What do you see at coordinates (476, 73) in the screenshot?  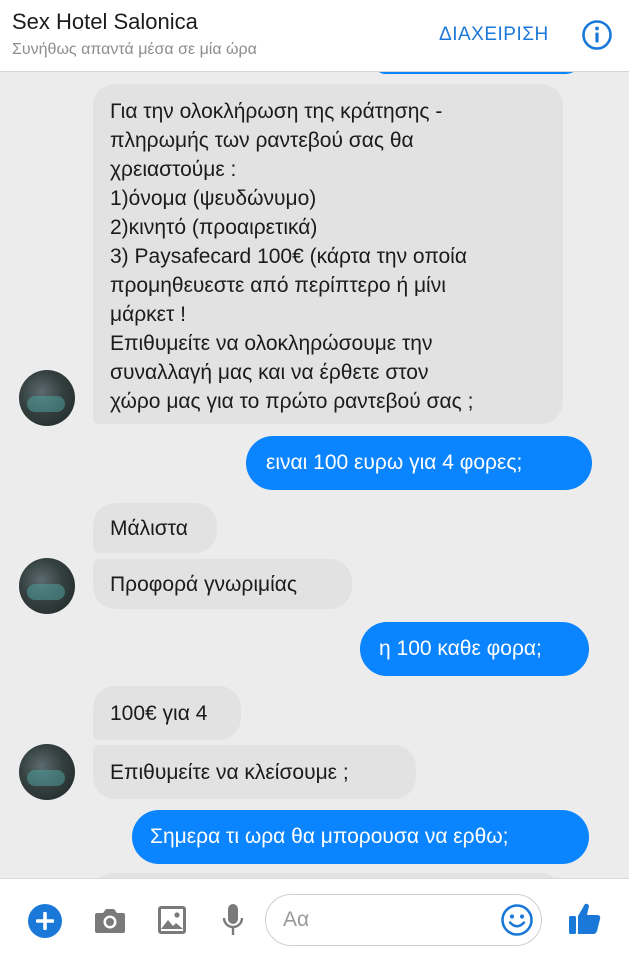 I see `previous-message-edge` at bounding box center [476, 73].